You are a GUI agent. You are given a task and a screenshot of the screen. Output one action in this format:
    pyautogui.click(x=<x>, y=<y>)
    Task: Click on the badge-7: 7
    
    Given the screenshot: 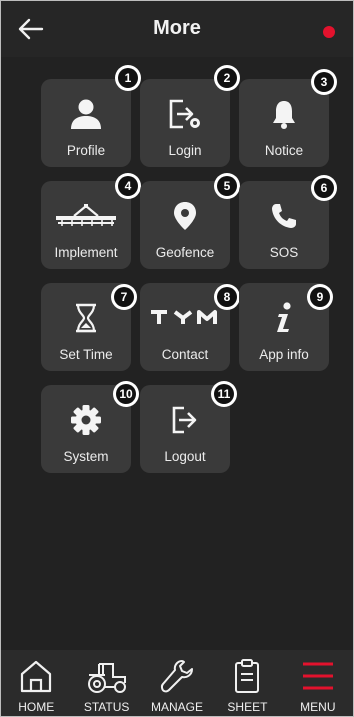 What is the action you would take?
    pyautogui.click(x=124, y=297)
    